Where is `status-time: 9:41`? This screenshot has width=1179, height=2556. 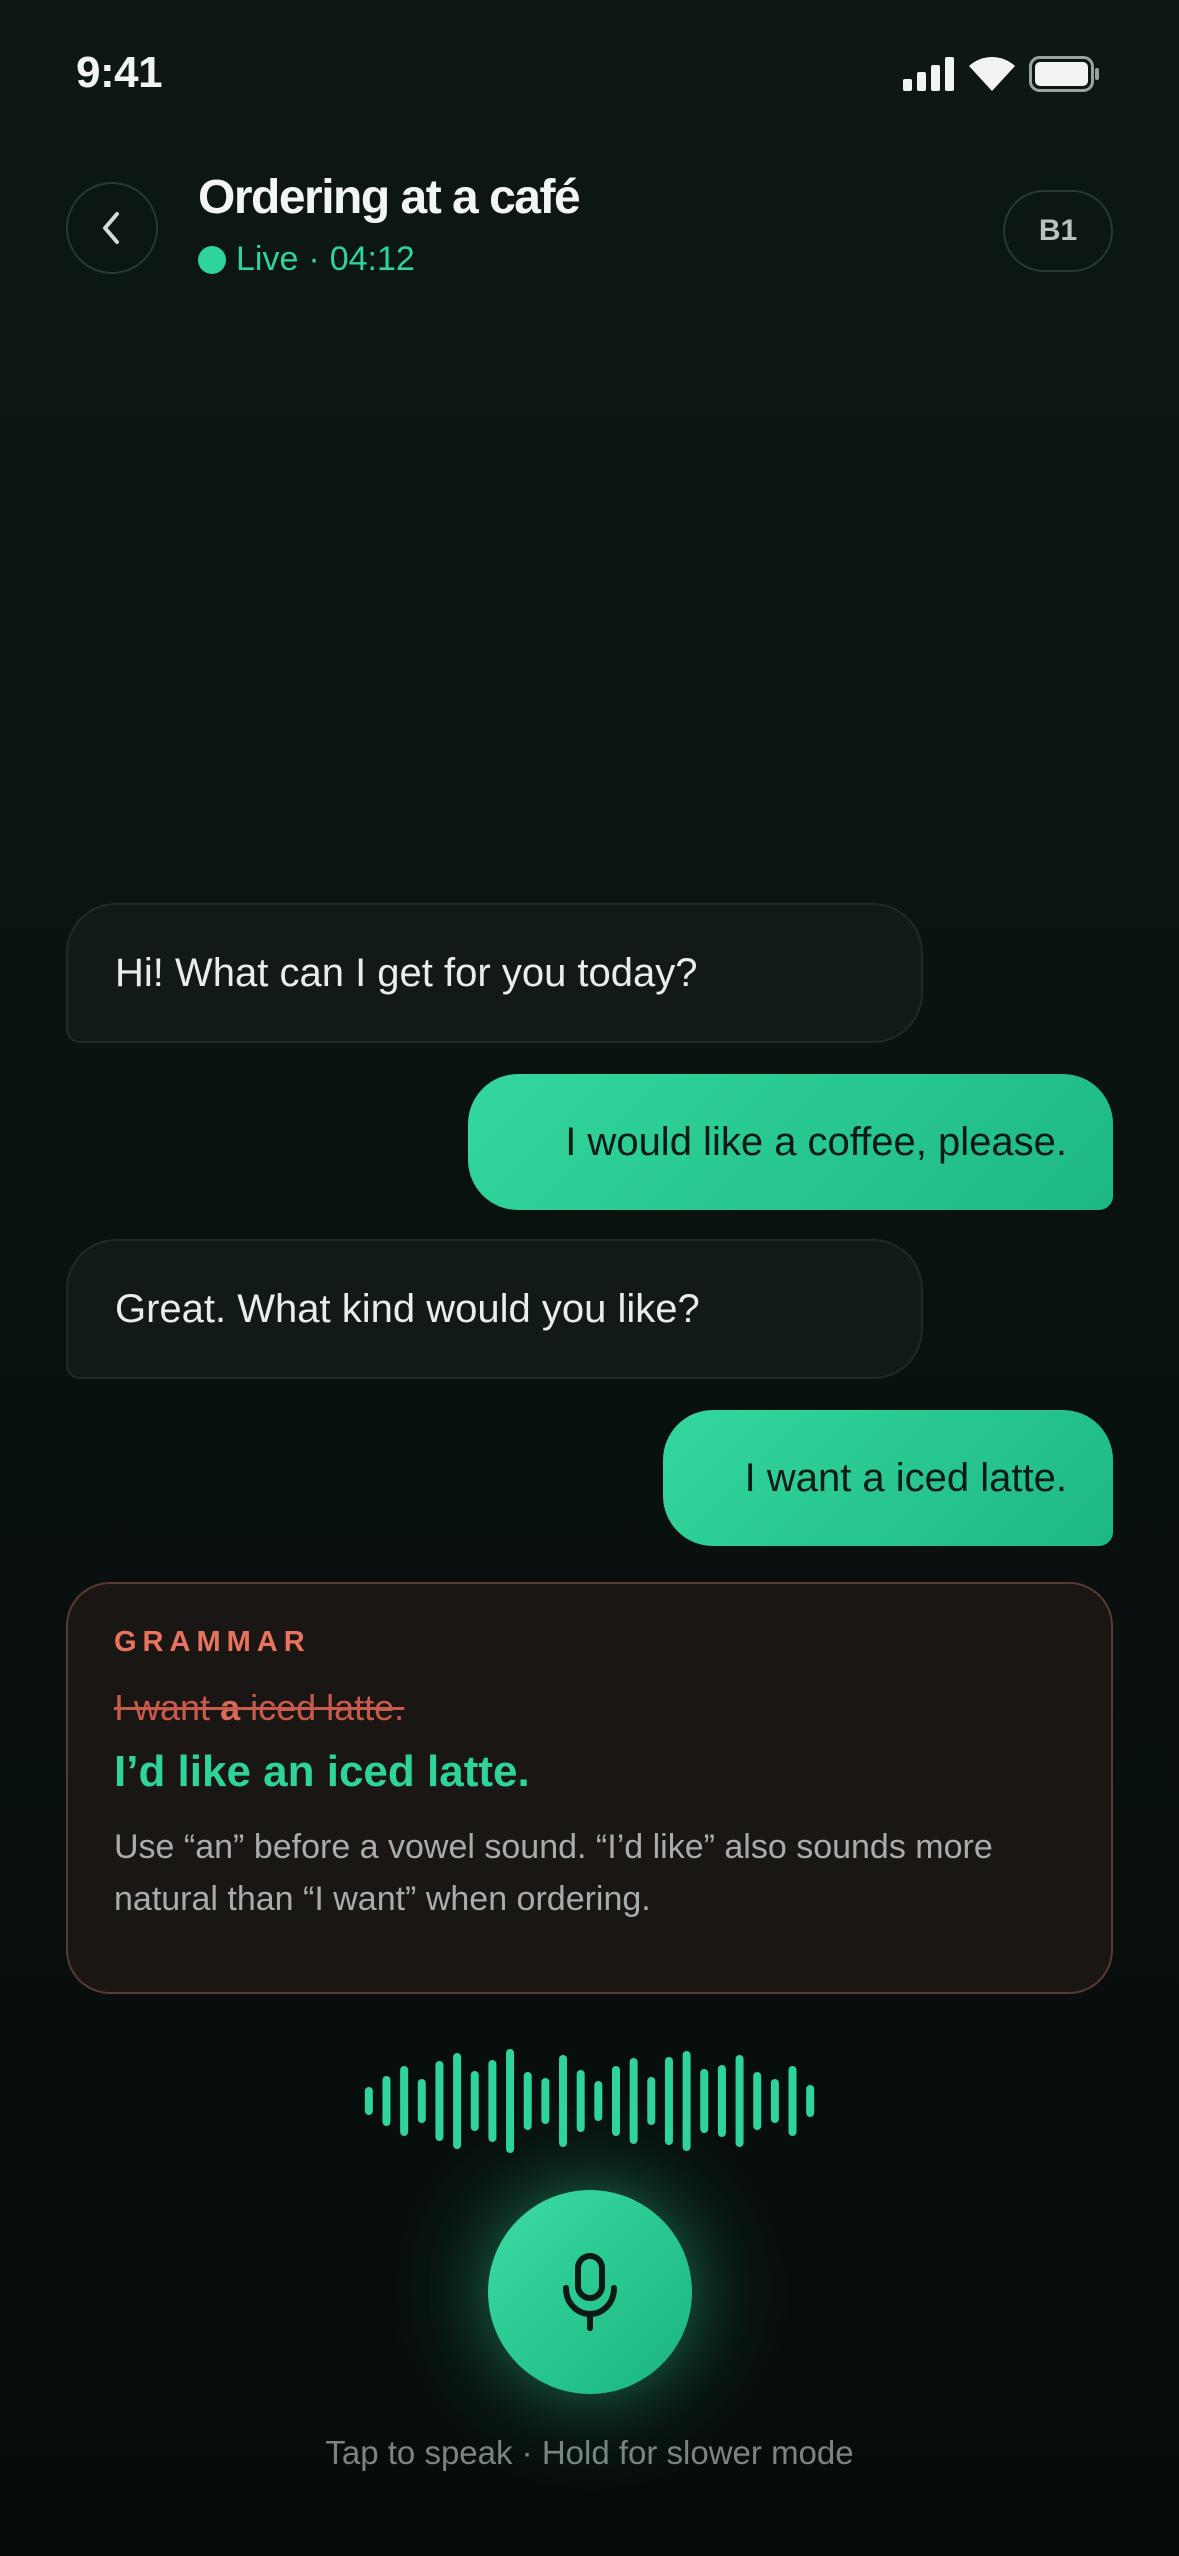
status-time: 9:41 is located at coordinates (119, 72).